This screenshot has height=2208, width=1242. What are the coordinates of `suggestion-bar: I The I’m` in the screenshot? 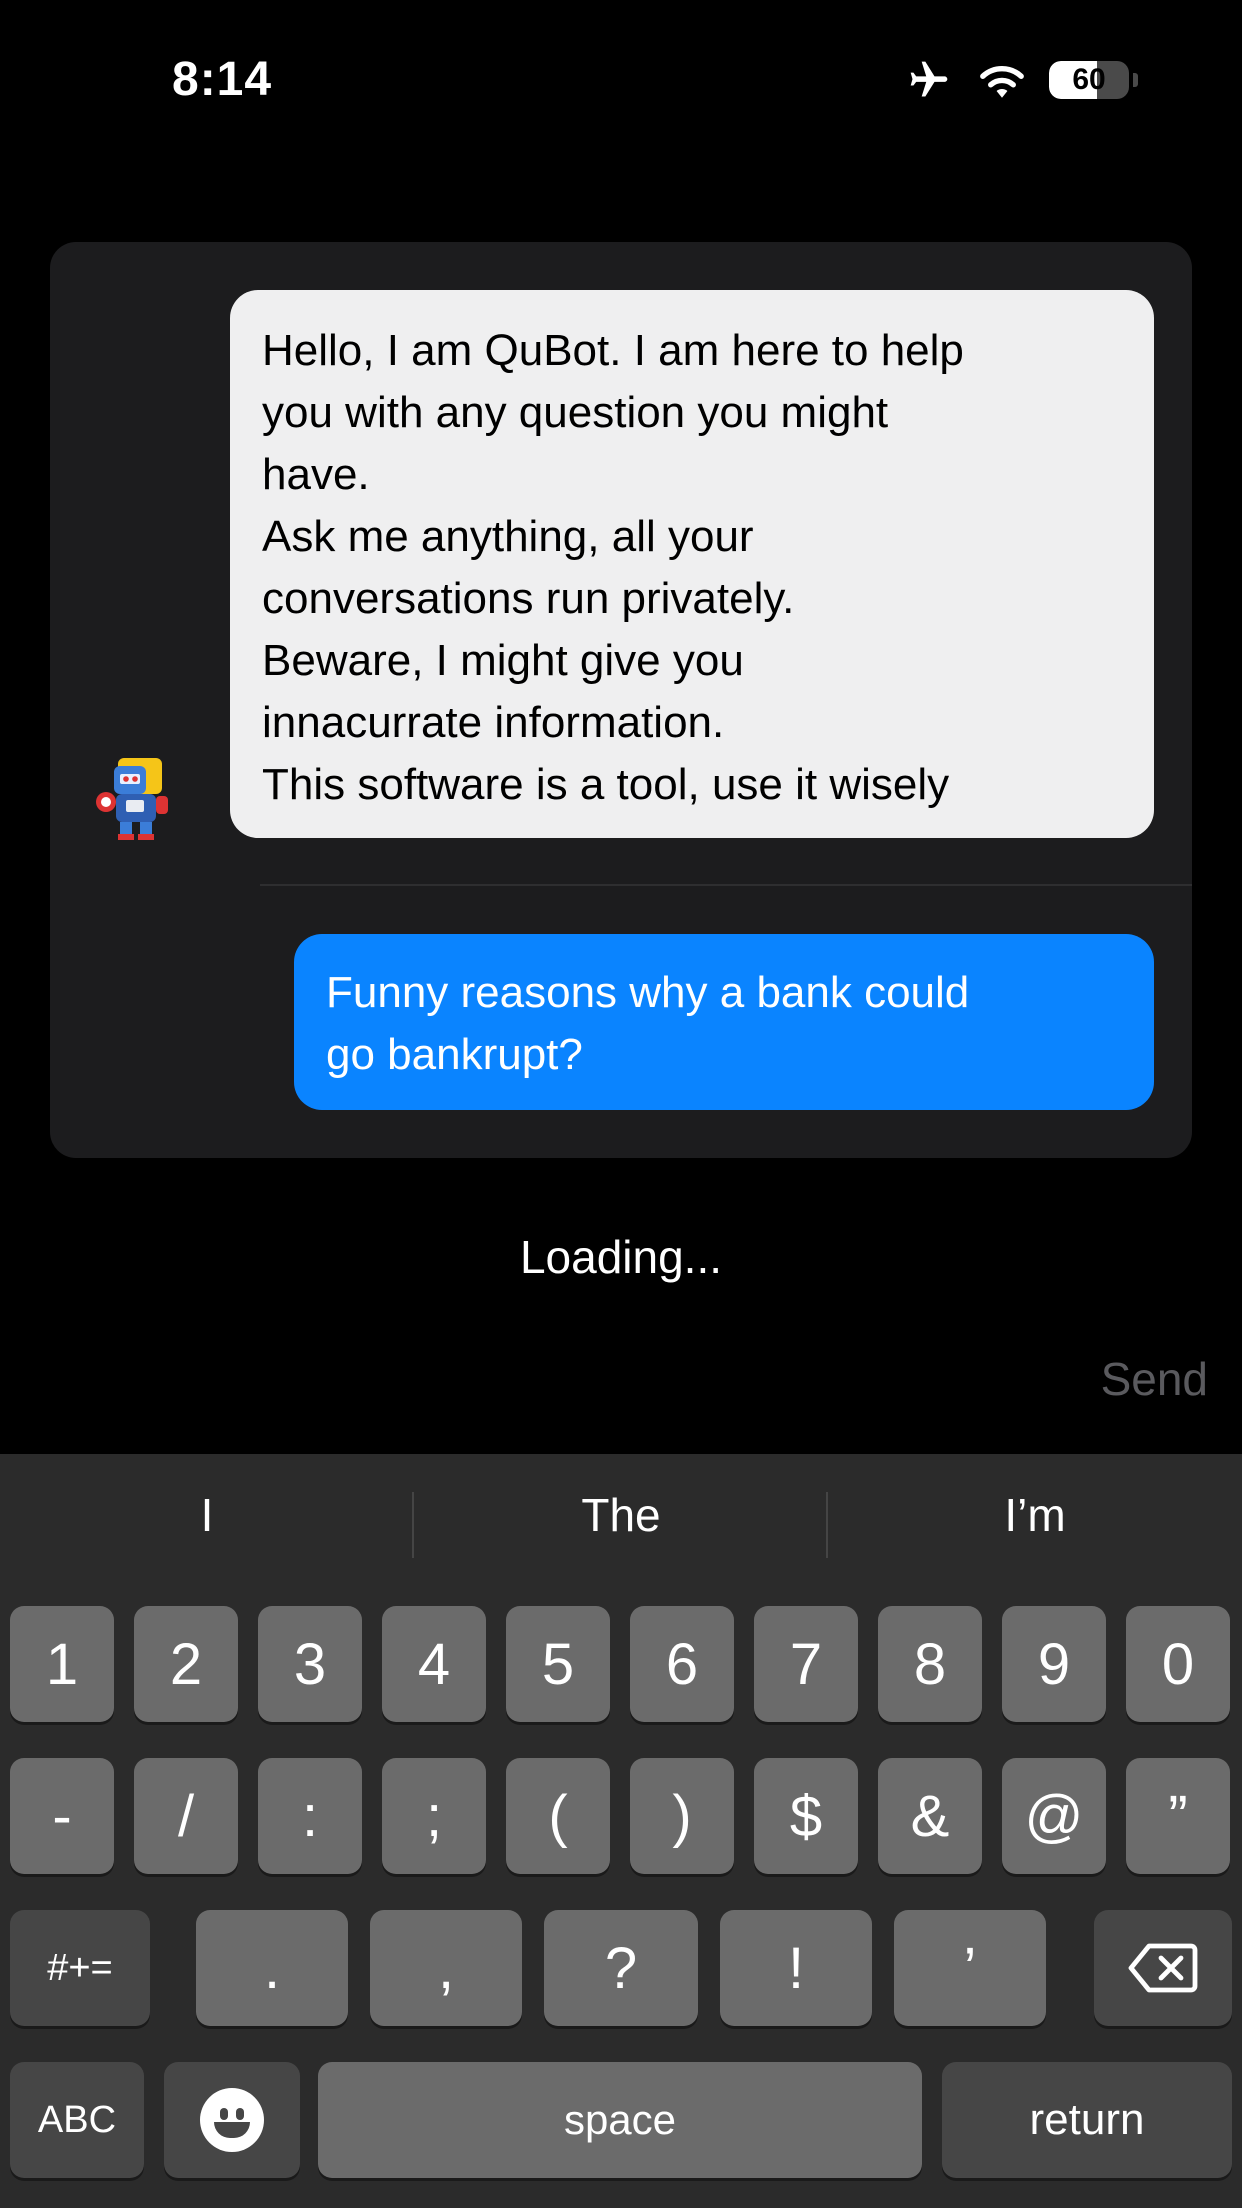 It's located at (621, 1525).